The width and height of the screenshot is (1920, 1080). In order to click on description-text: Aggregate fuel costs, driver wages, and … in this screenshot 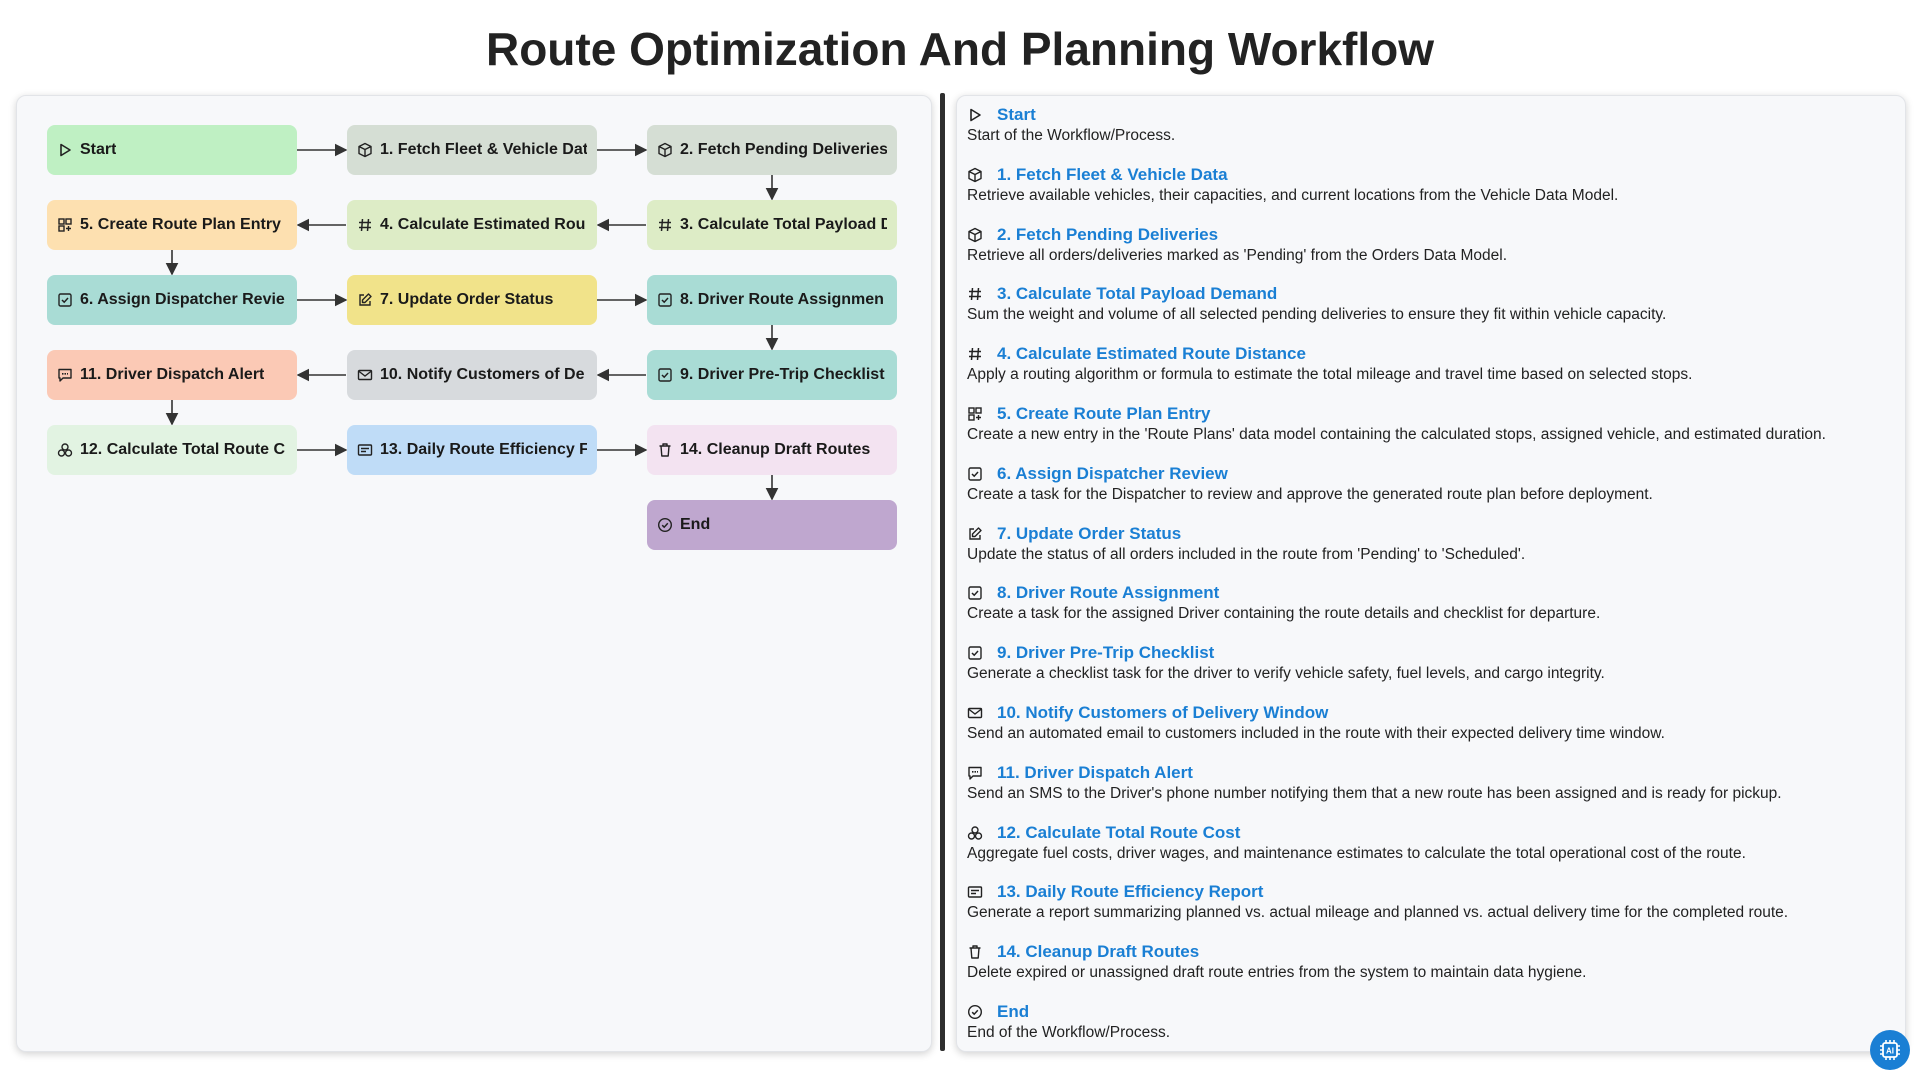, I will do `click(1356, 853)`.